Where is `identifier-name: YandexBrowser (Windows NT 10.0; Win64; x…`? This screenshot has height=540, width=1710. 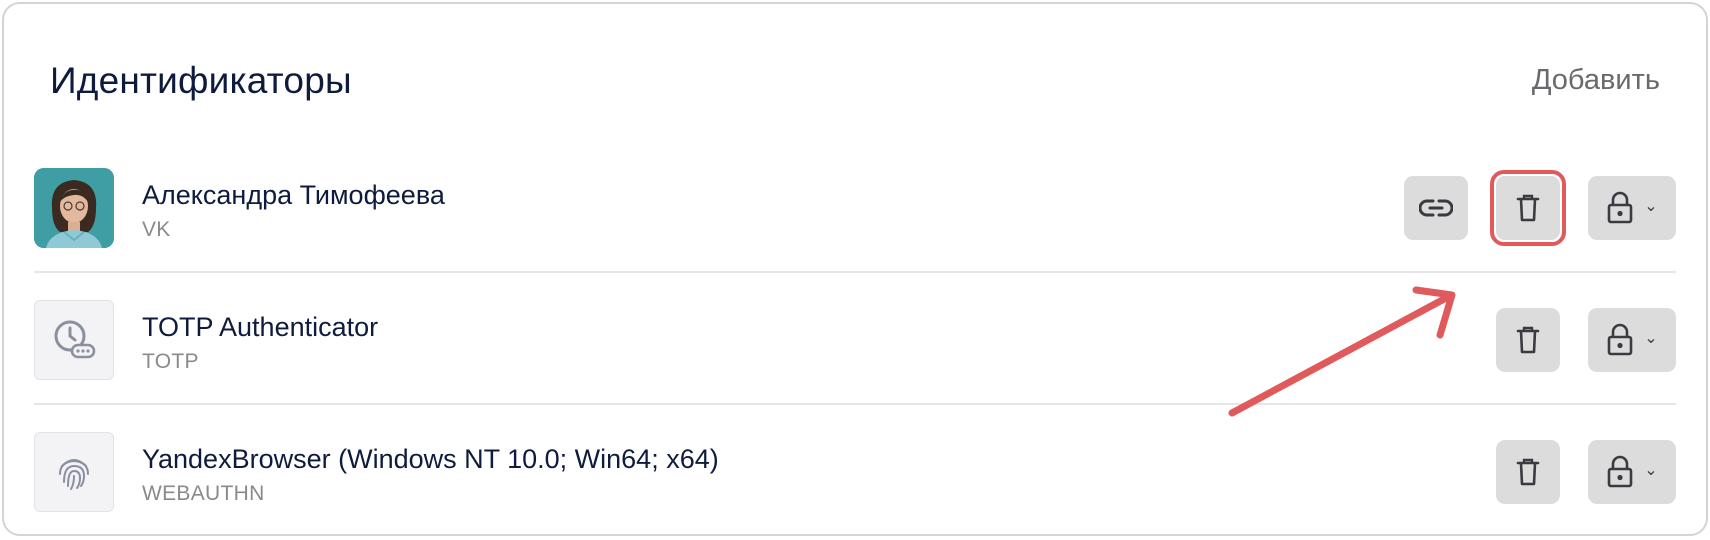 identifier-name: YandexBrowser (Windows NT 10.0; Win64; x… is located at coordinates (430, 459).